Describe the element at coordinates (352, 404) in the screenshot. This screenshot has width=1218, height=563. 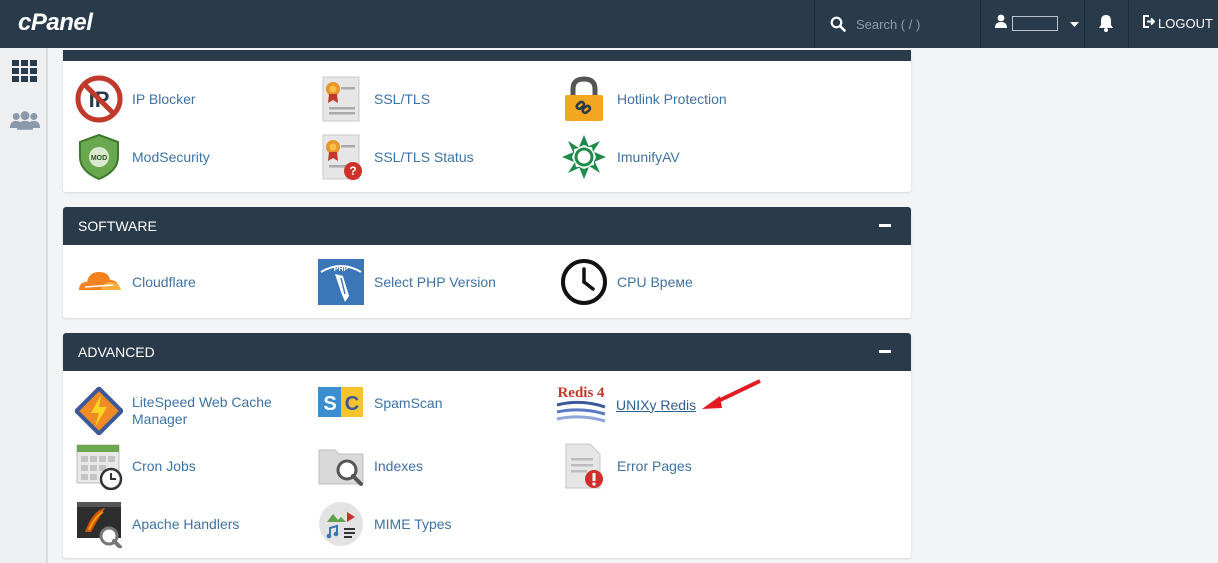
I see `svg-text: C` at that location.